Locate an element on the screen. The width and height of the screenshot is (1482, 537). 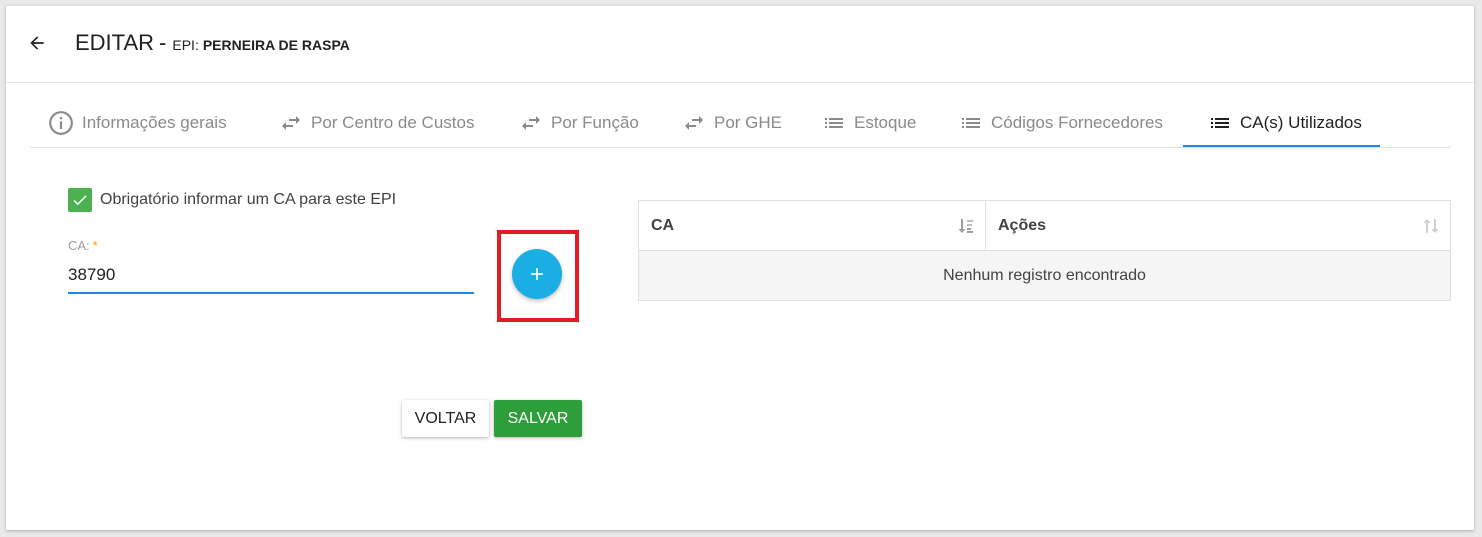
entity-name: PERNEIRA DE RASPA is located at coordinates (276, 45).